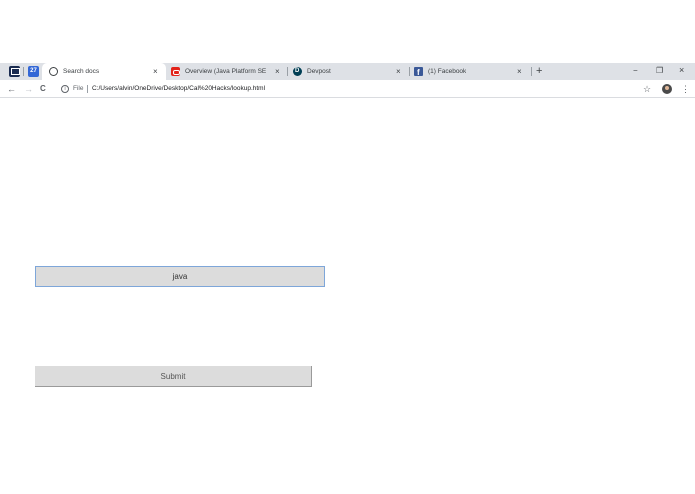 The height and width of the screenshot is (494, 695). What do you see at coordinates (447, 71) in the screenshot?
I see `tab-title: (1) Facebook` at bounding box center [447, 71].